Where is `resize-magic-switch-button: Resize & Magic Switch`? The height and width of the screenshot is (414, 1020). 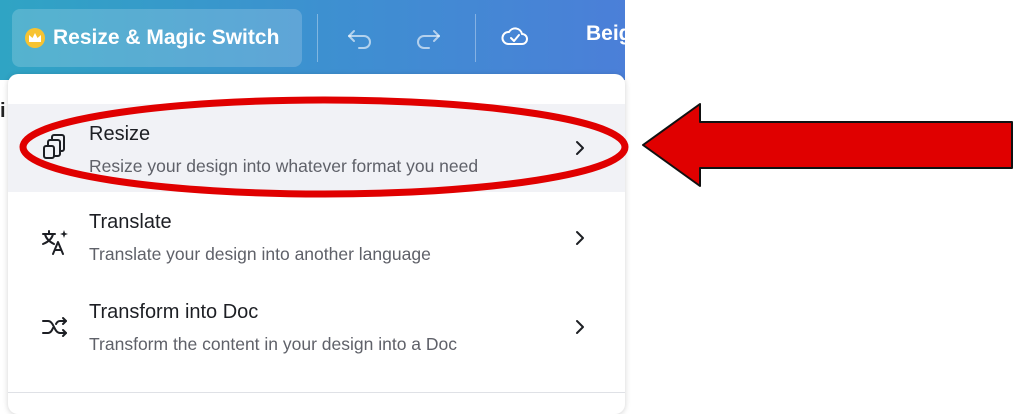 resize-magic-switch-button: Resize & Magic Switch is located at coordinates (157, 38).